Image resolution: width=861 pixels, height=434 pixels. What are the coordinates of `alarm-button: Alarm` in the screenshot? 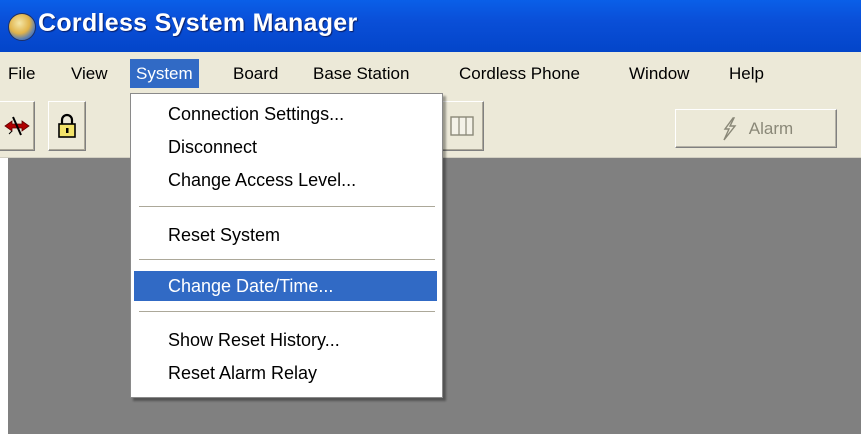 It's located at (756, 128).